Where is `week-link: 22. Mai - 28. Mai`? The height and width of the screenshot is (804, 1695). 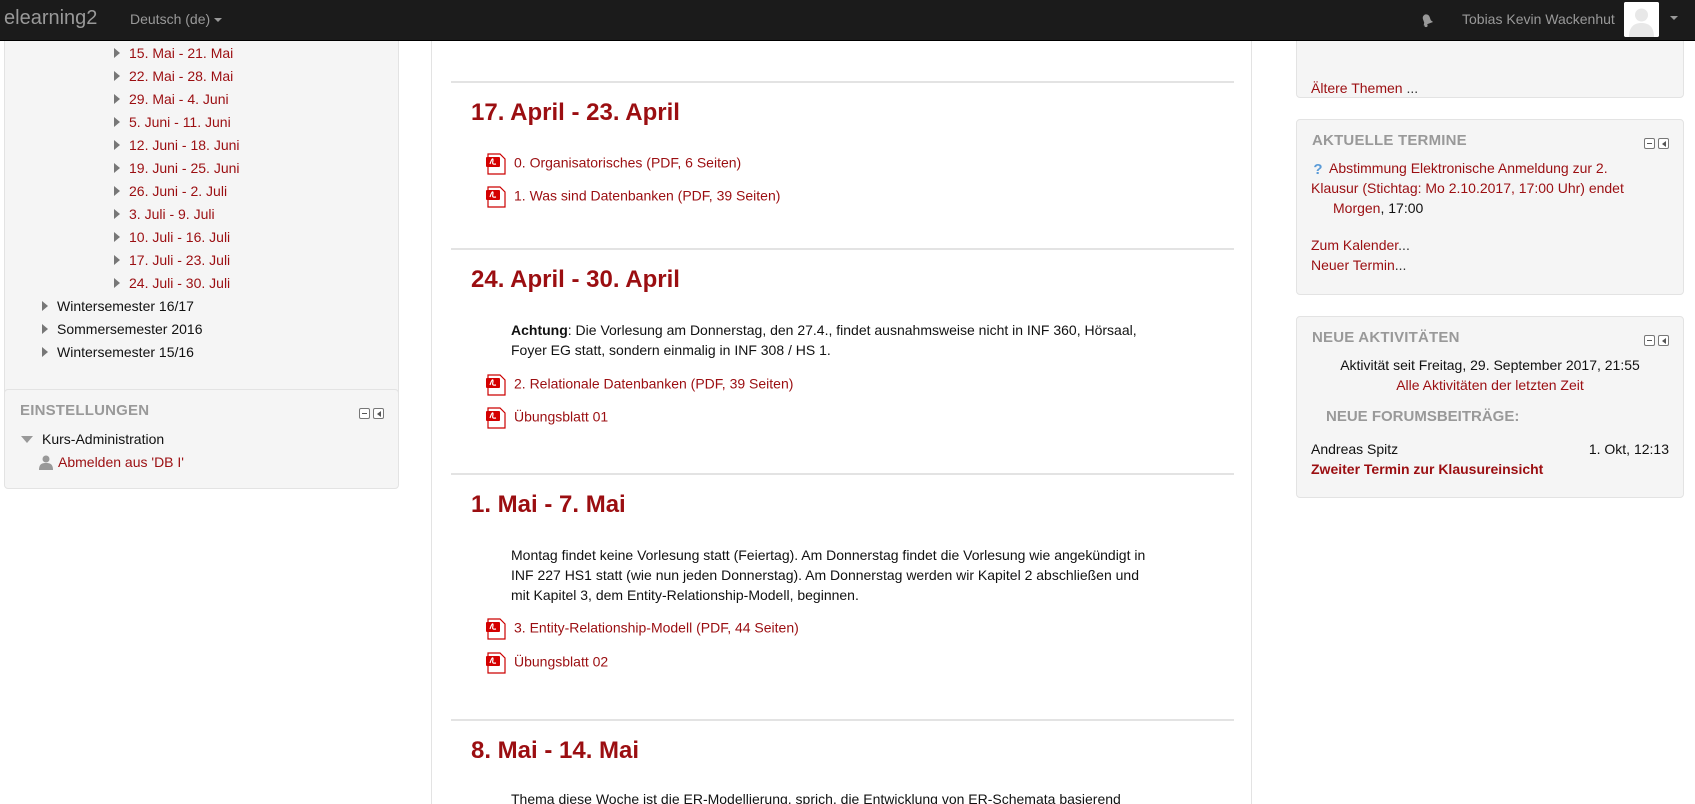
week-link: 22. Mai - 28. Mai is located at coordinates (181, 76).